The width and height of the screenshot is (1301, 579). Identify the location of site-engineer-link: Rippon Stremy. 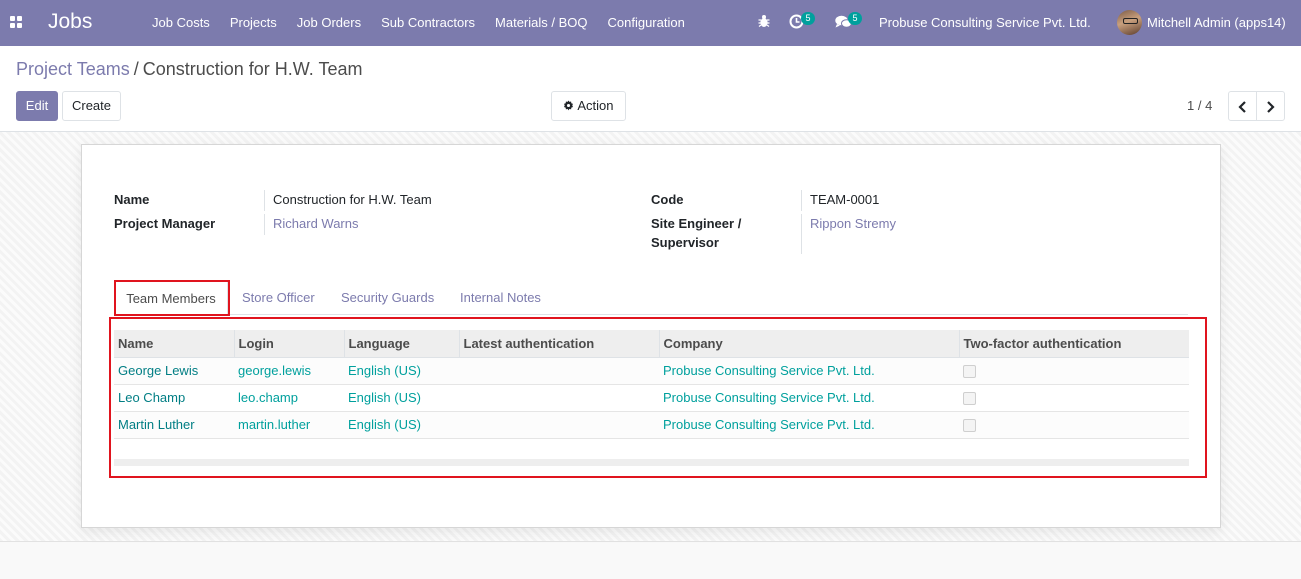
(853, 223).